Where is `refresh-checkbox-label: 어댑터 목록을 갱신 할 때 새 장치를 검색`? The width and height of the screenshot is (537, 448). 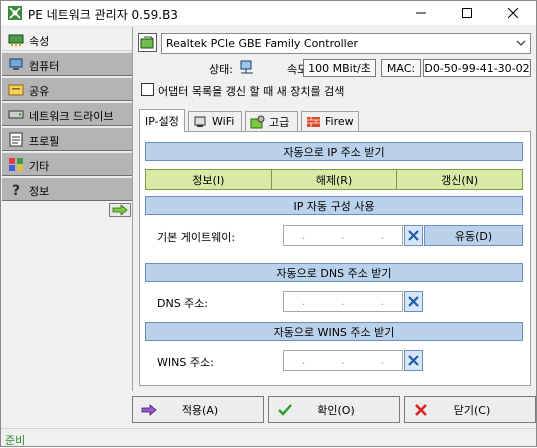 refresh-checkbox-label: 어댑터 목록을 갱신 할 때 새 장치를 검색 is located at coordinates (251, 91).